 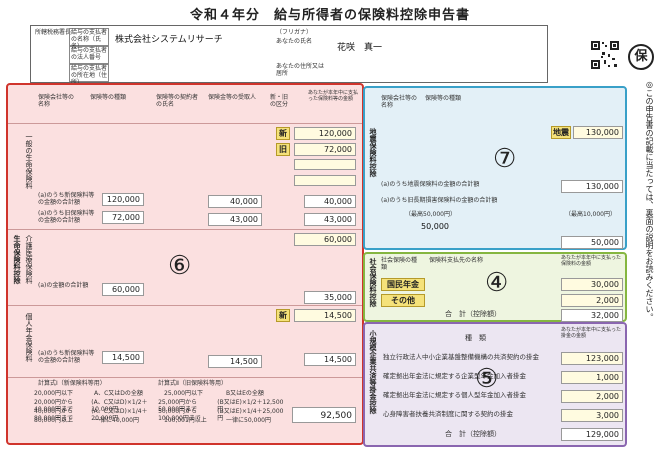 What do you see at coordinates (497, 283) in the screenshot?
I see `marker-green: ④` at bounding box center [497, 283].